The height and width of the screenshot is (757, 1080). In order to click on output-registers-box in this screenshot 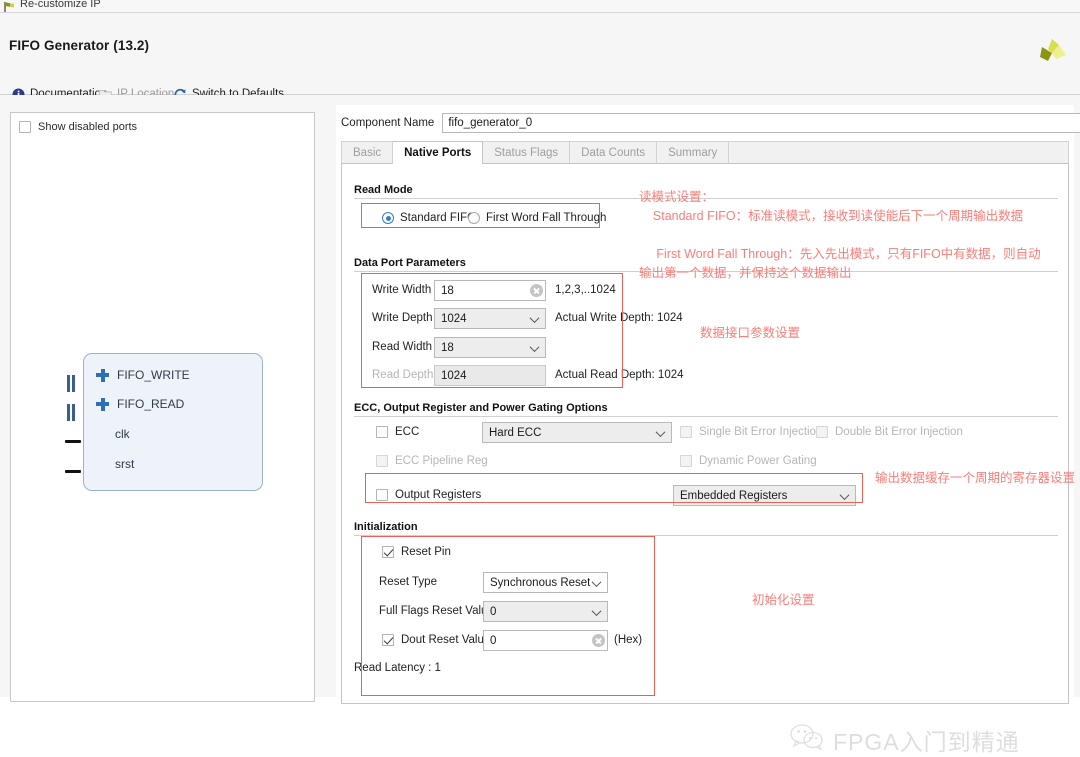, I will do `click(382, 495)`.